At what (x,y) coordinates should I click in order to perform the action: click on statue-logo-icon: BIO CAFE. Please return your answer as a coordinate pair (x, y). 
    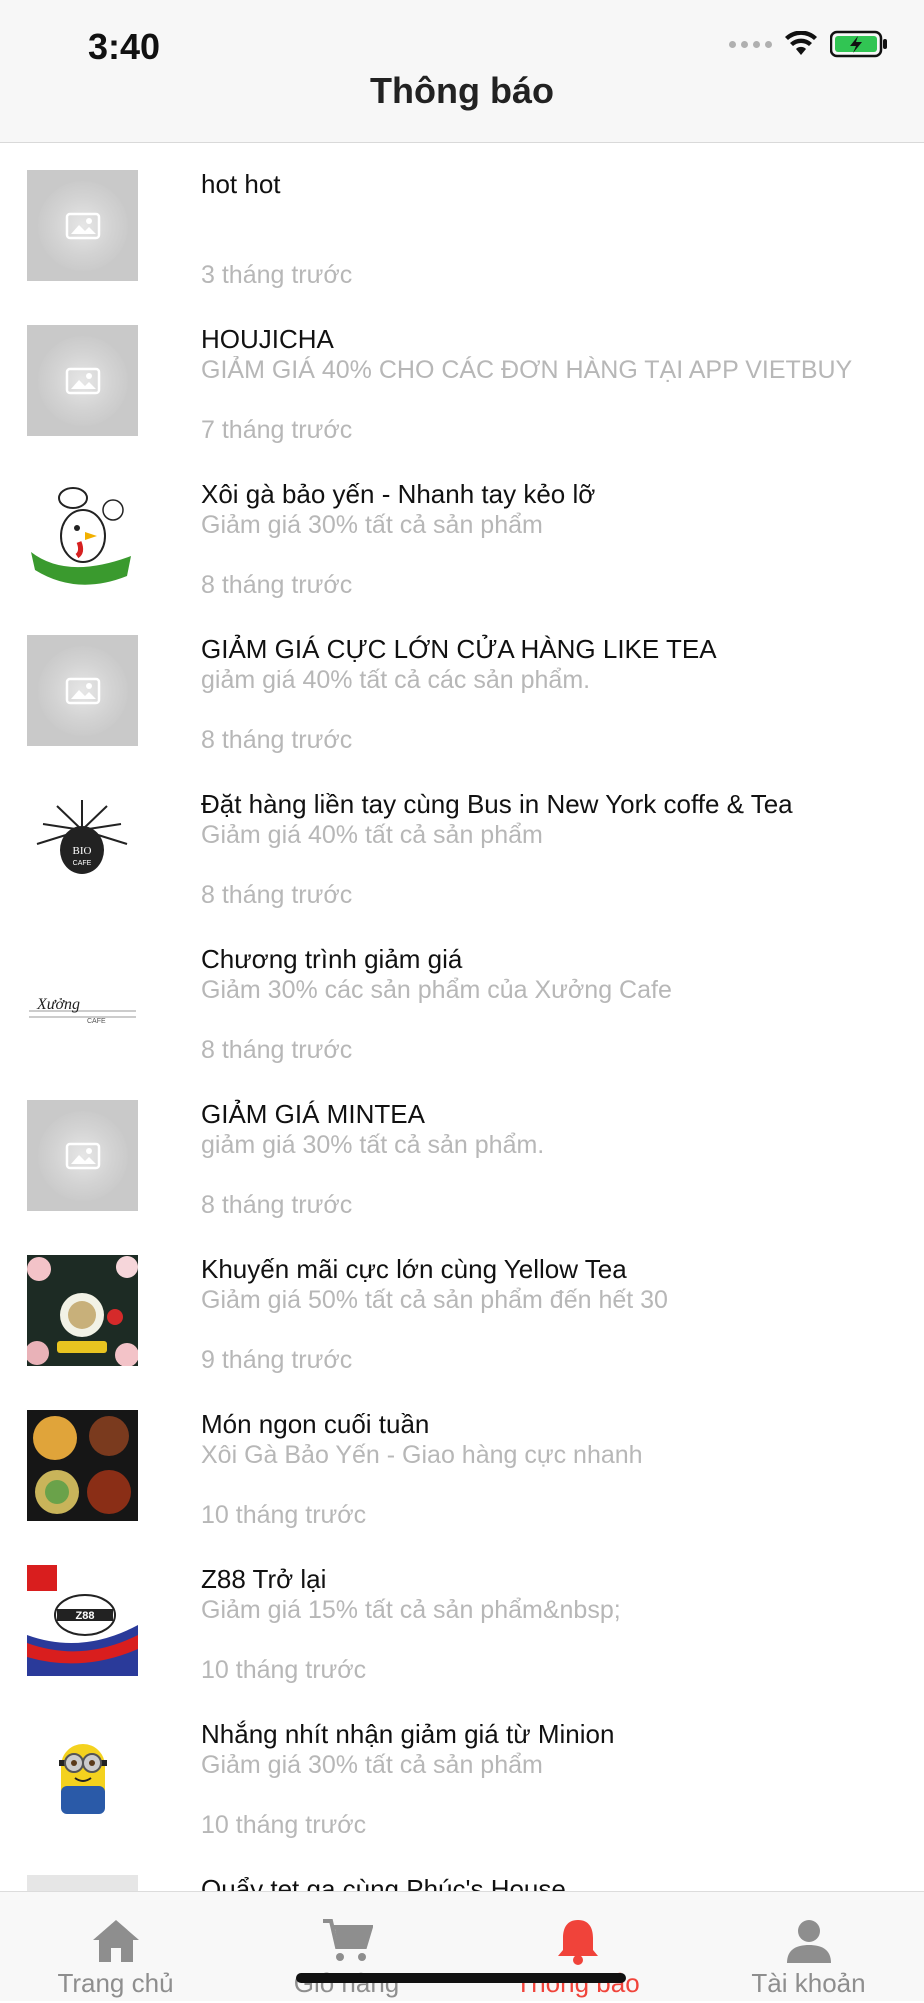
    Looking at the image, I should click on (82, 845).